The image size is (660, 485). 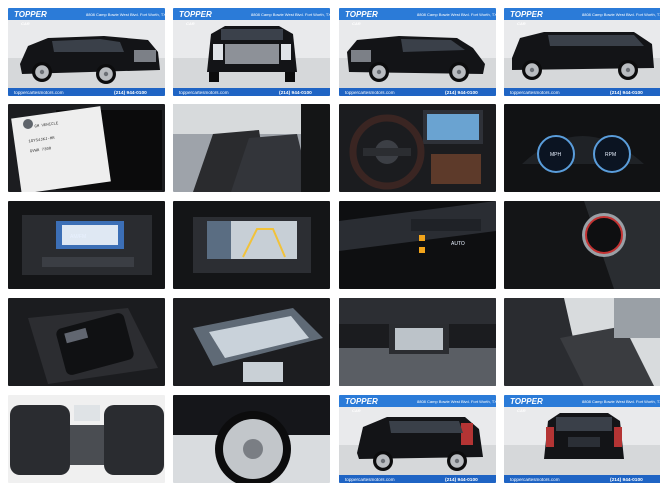 I want to click on photo-rear-entertainment-image, so click(x=417, y=342).